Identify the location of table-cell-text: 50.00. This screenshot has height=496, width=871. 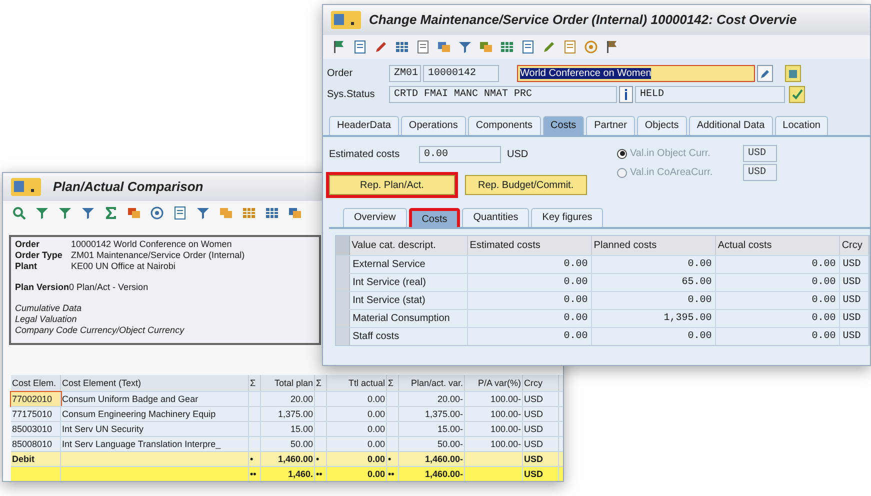
(301, 444).